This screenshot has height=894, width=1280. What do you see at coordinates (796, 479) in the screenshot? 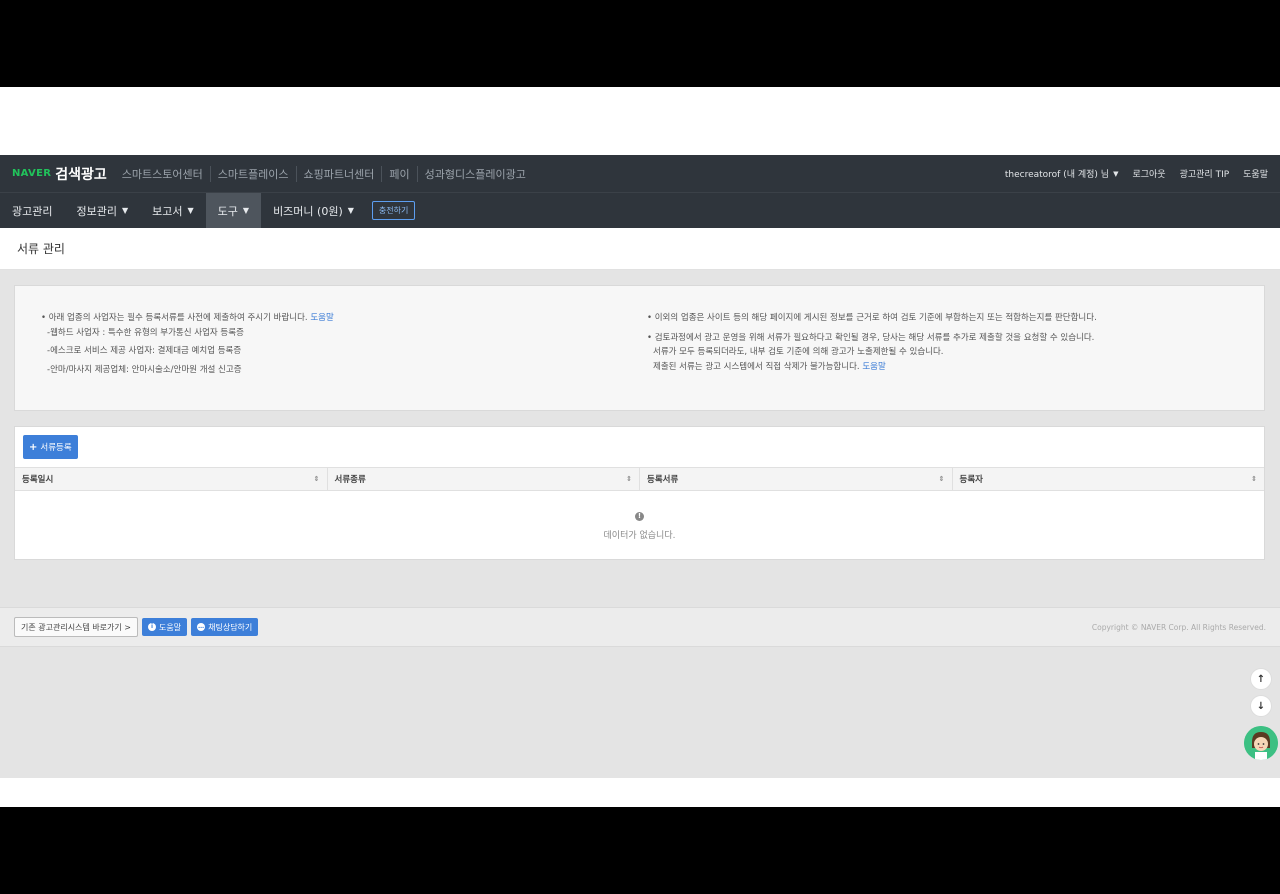
I see `column-header-doc: 등록서류 ⇕` at bounding box center [796, 479].